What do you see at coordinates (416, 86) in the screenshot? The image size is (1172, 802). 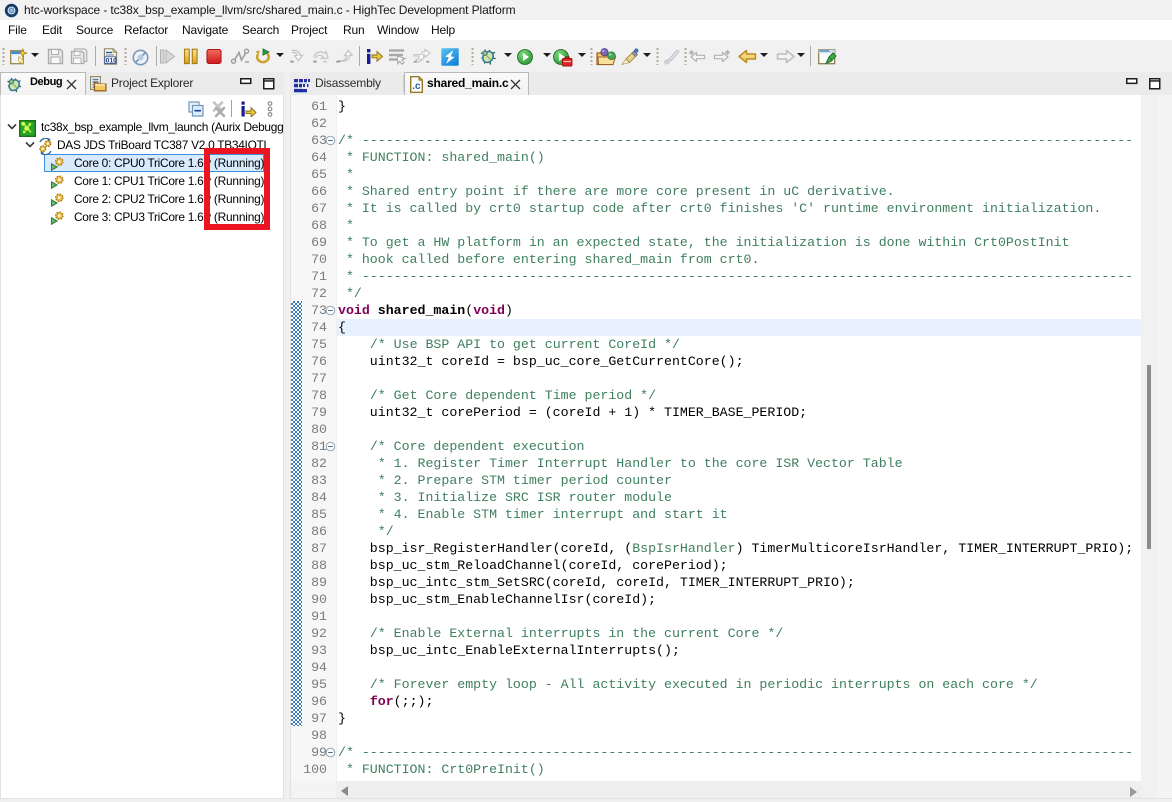 I see `svg-text: .c` at bounding box center [416, 86].